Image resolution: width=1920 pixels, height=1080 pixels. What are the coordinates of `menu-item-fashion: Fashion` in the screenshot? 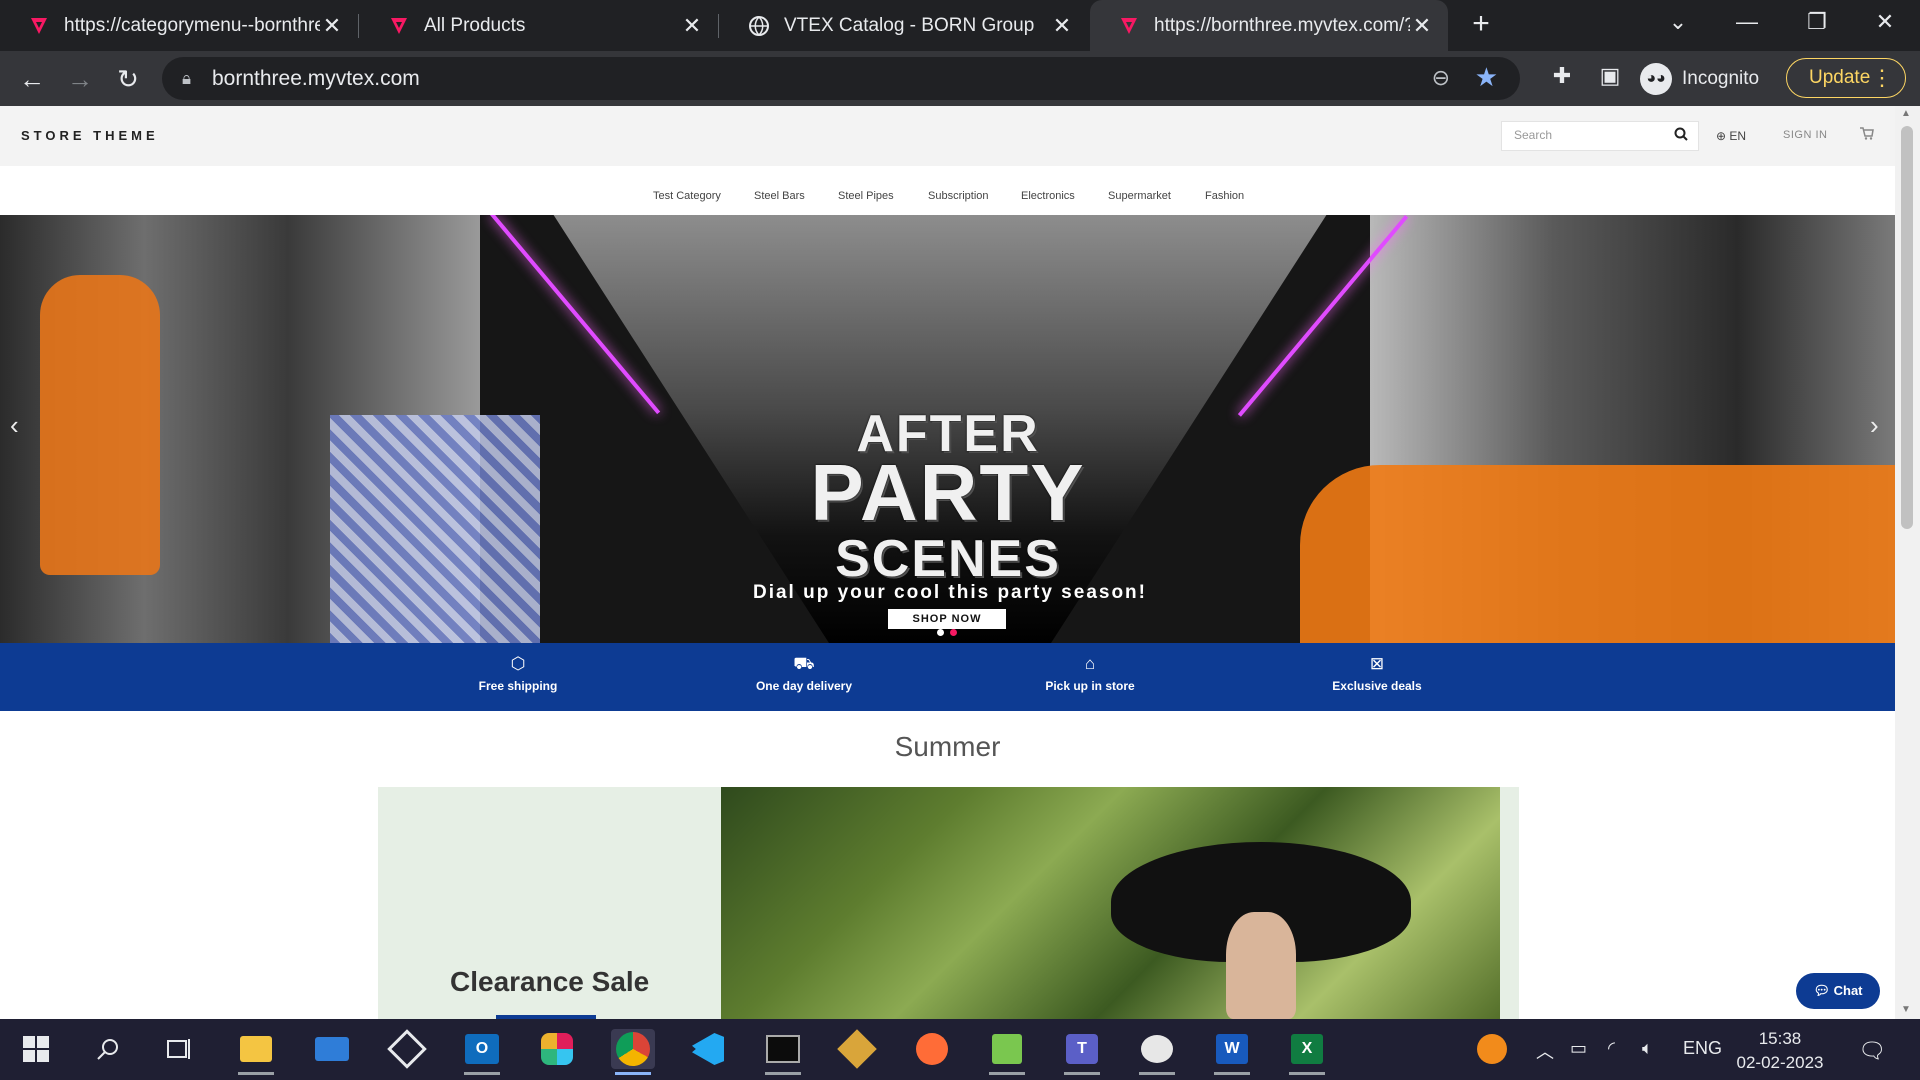 It's located at (1224, 196).